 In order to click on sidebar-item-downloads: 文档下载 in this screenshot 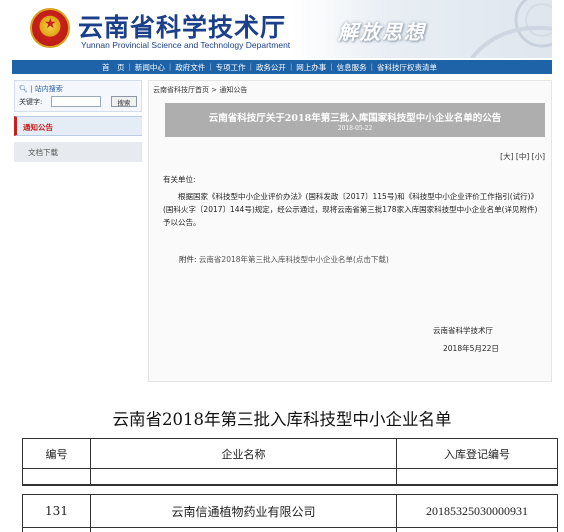, I will do `click(78, 152)`.